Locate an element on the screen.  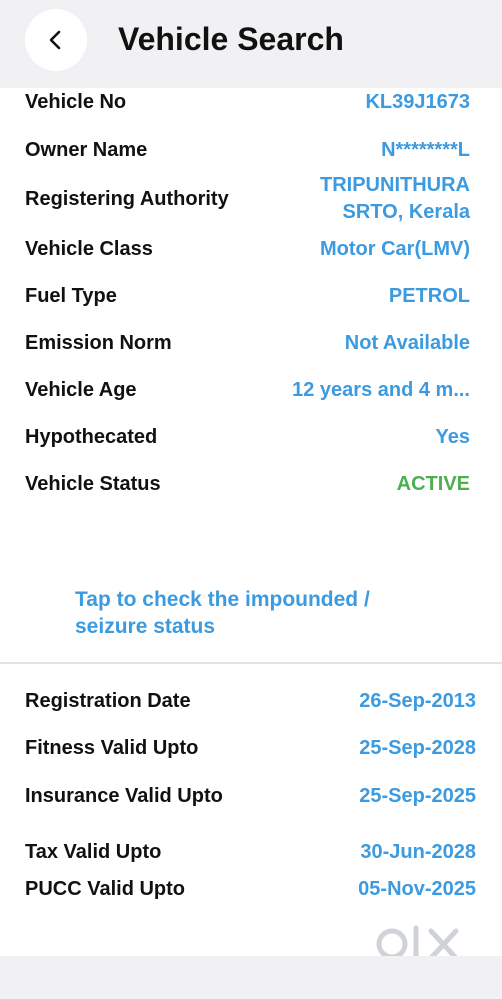
registering-authority-value-line2: SRTO, Kerala is located at coordinates (406, 212).